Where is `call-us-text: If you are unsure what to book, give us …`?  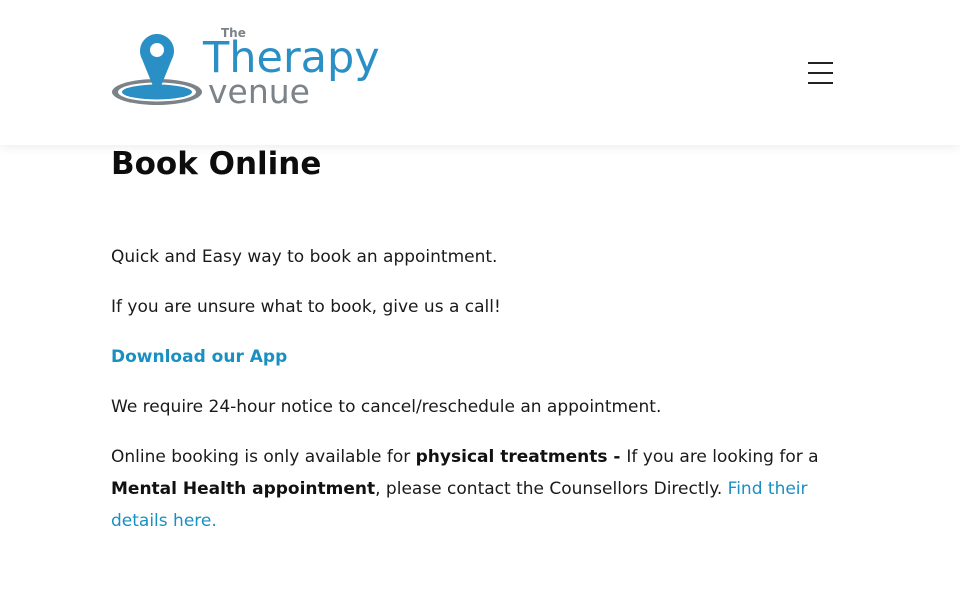
call-us-text: If you are unsure what to book, give us … is located at coordinates (306, 307).